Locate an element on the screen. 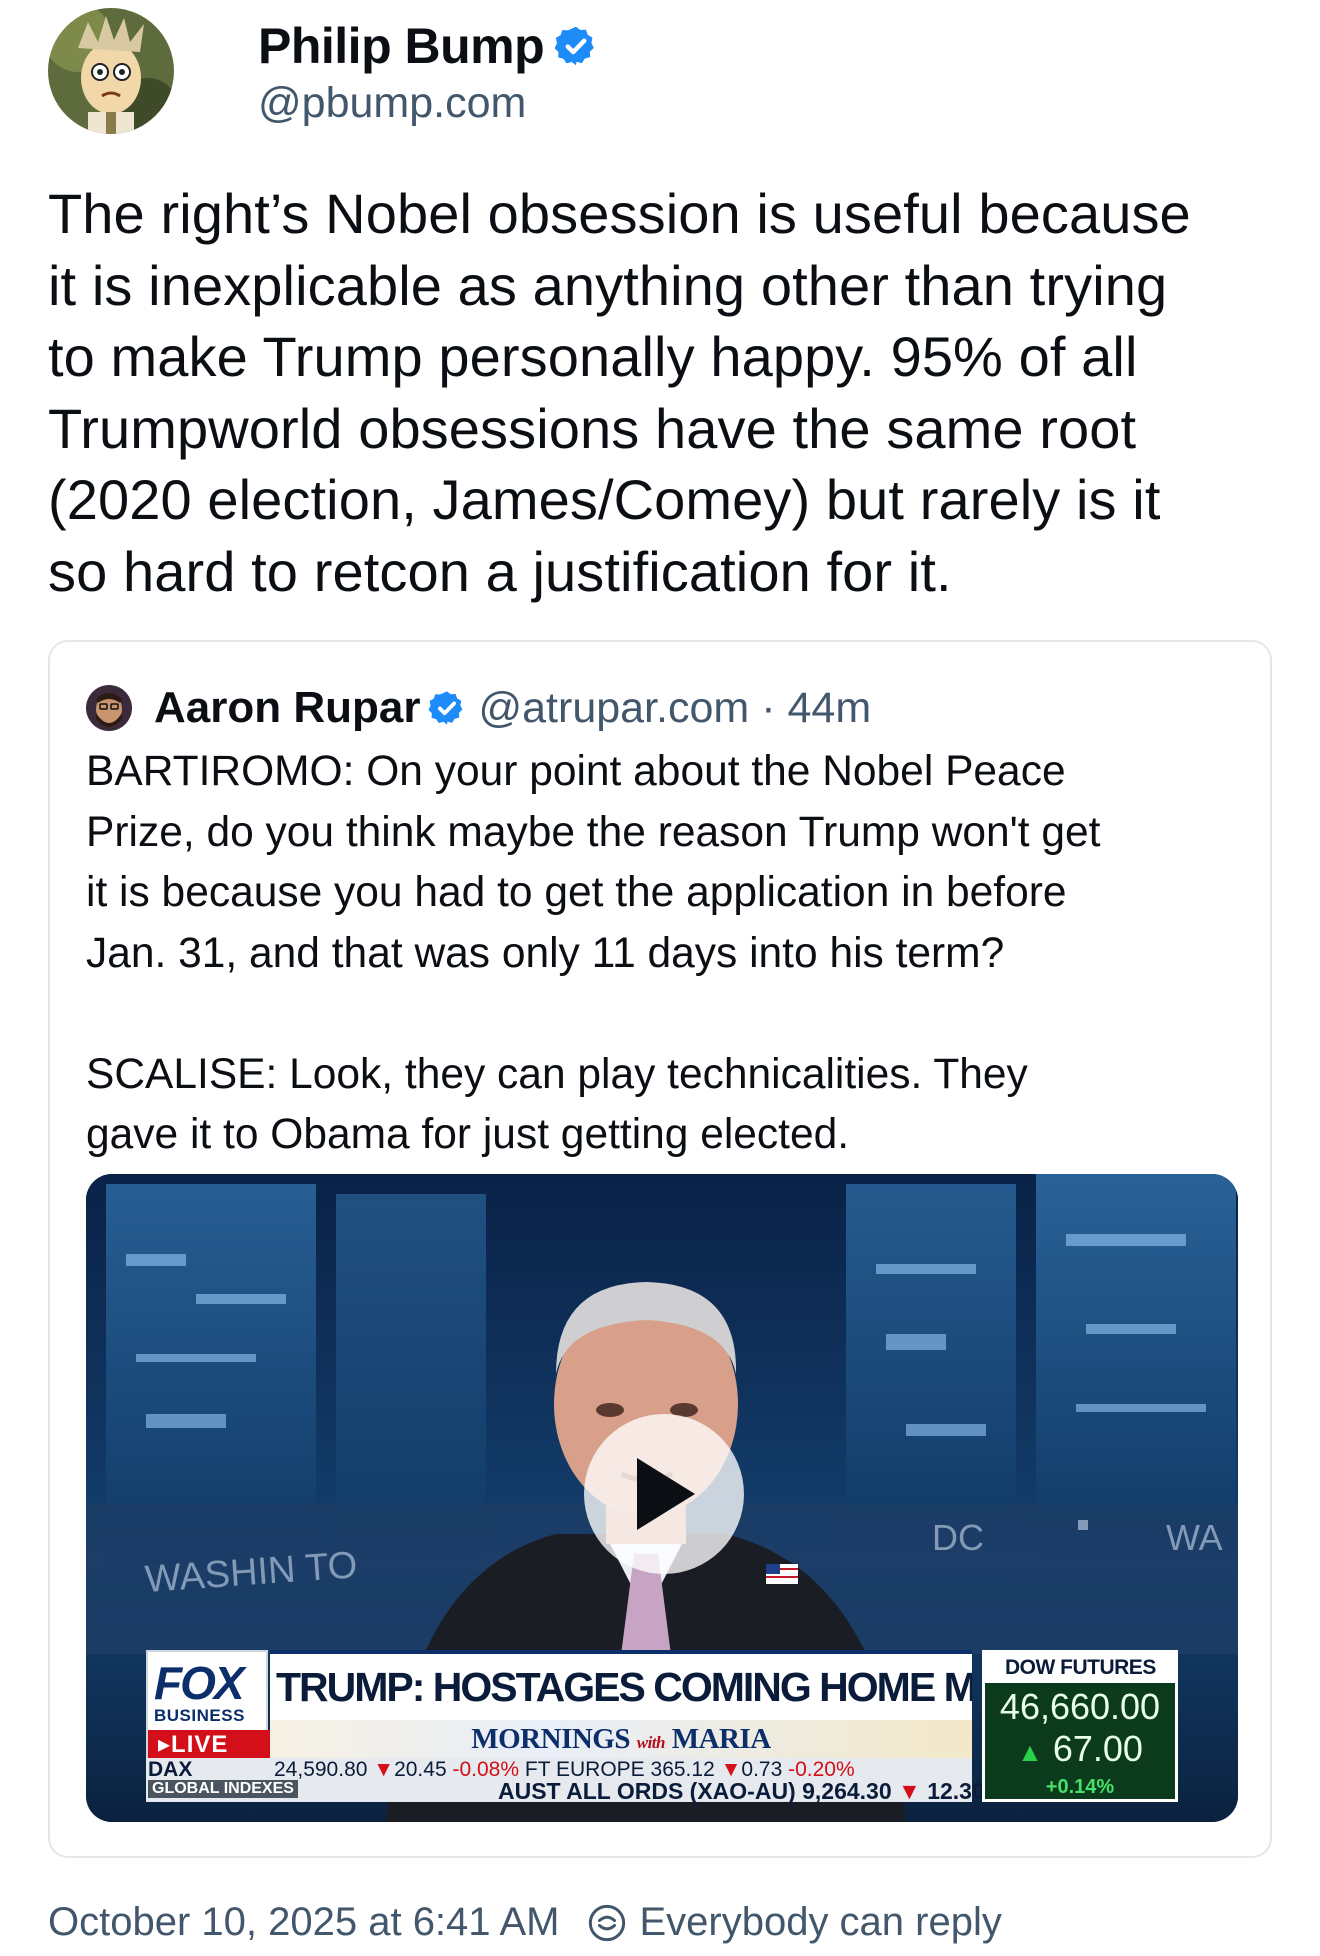  ticker-change: 12.30 is located at coordinates (956, 1791).